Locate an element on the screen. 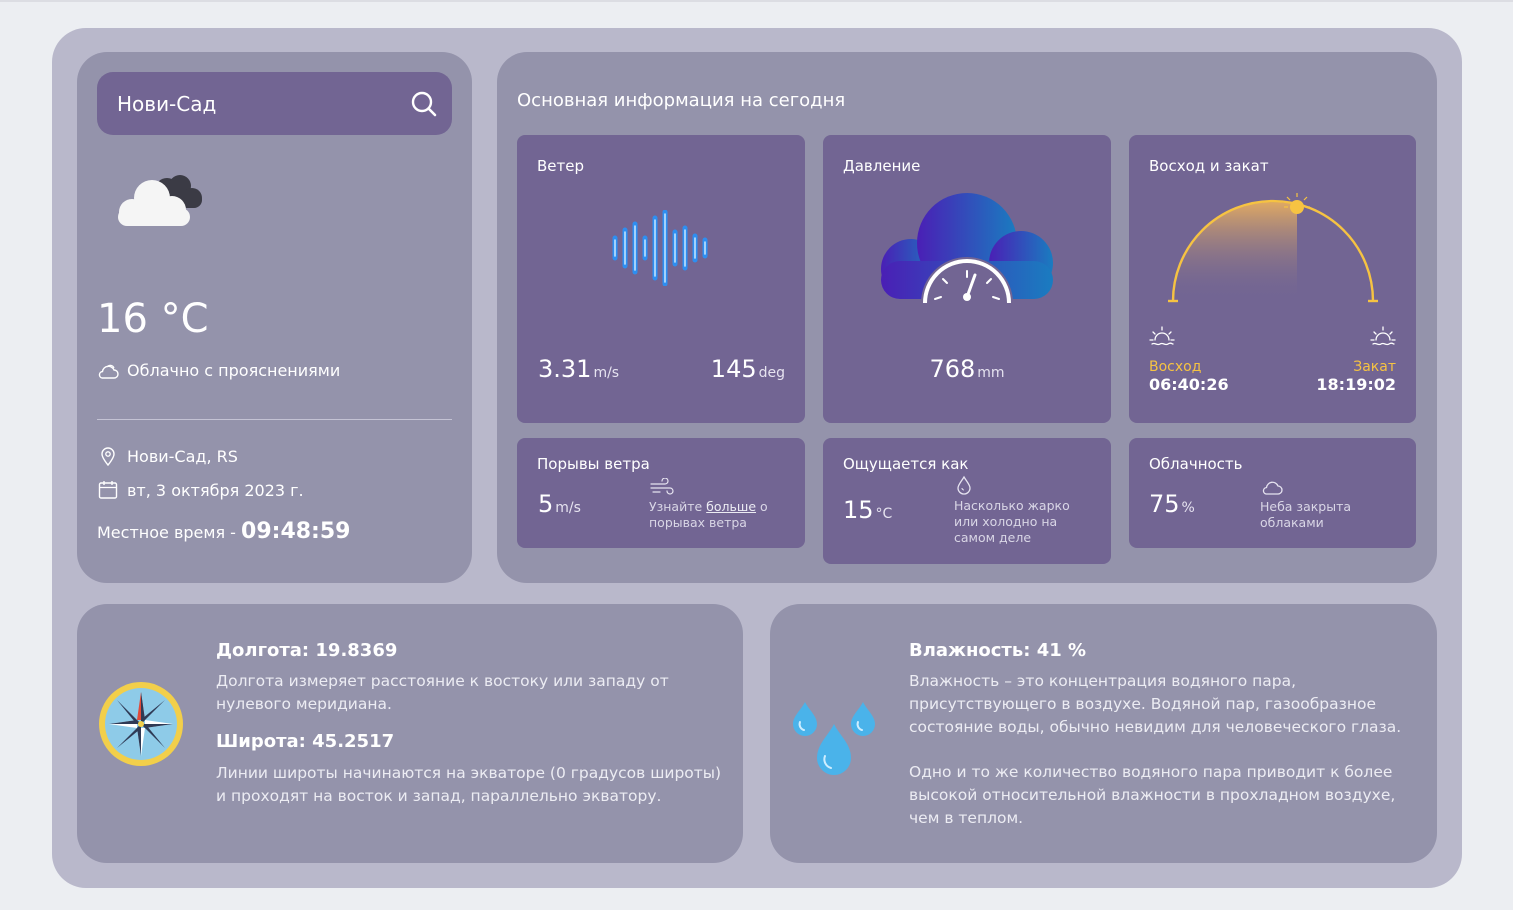 This screenshot has width=1513, height=910. search-input is located at coordinates (257, 104).